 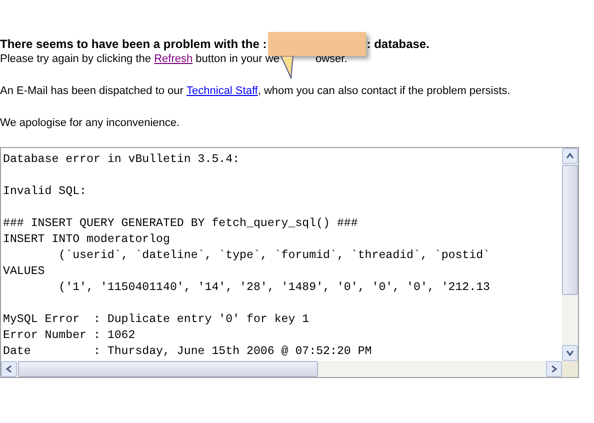 What do you see at coordinates (237, 58) in the screenshot?
I see `retry-text-end: button in your we` at bounding box center [237, 58].